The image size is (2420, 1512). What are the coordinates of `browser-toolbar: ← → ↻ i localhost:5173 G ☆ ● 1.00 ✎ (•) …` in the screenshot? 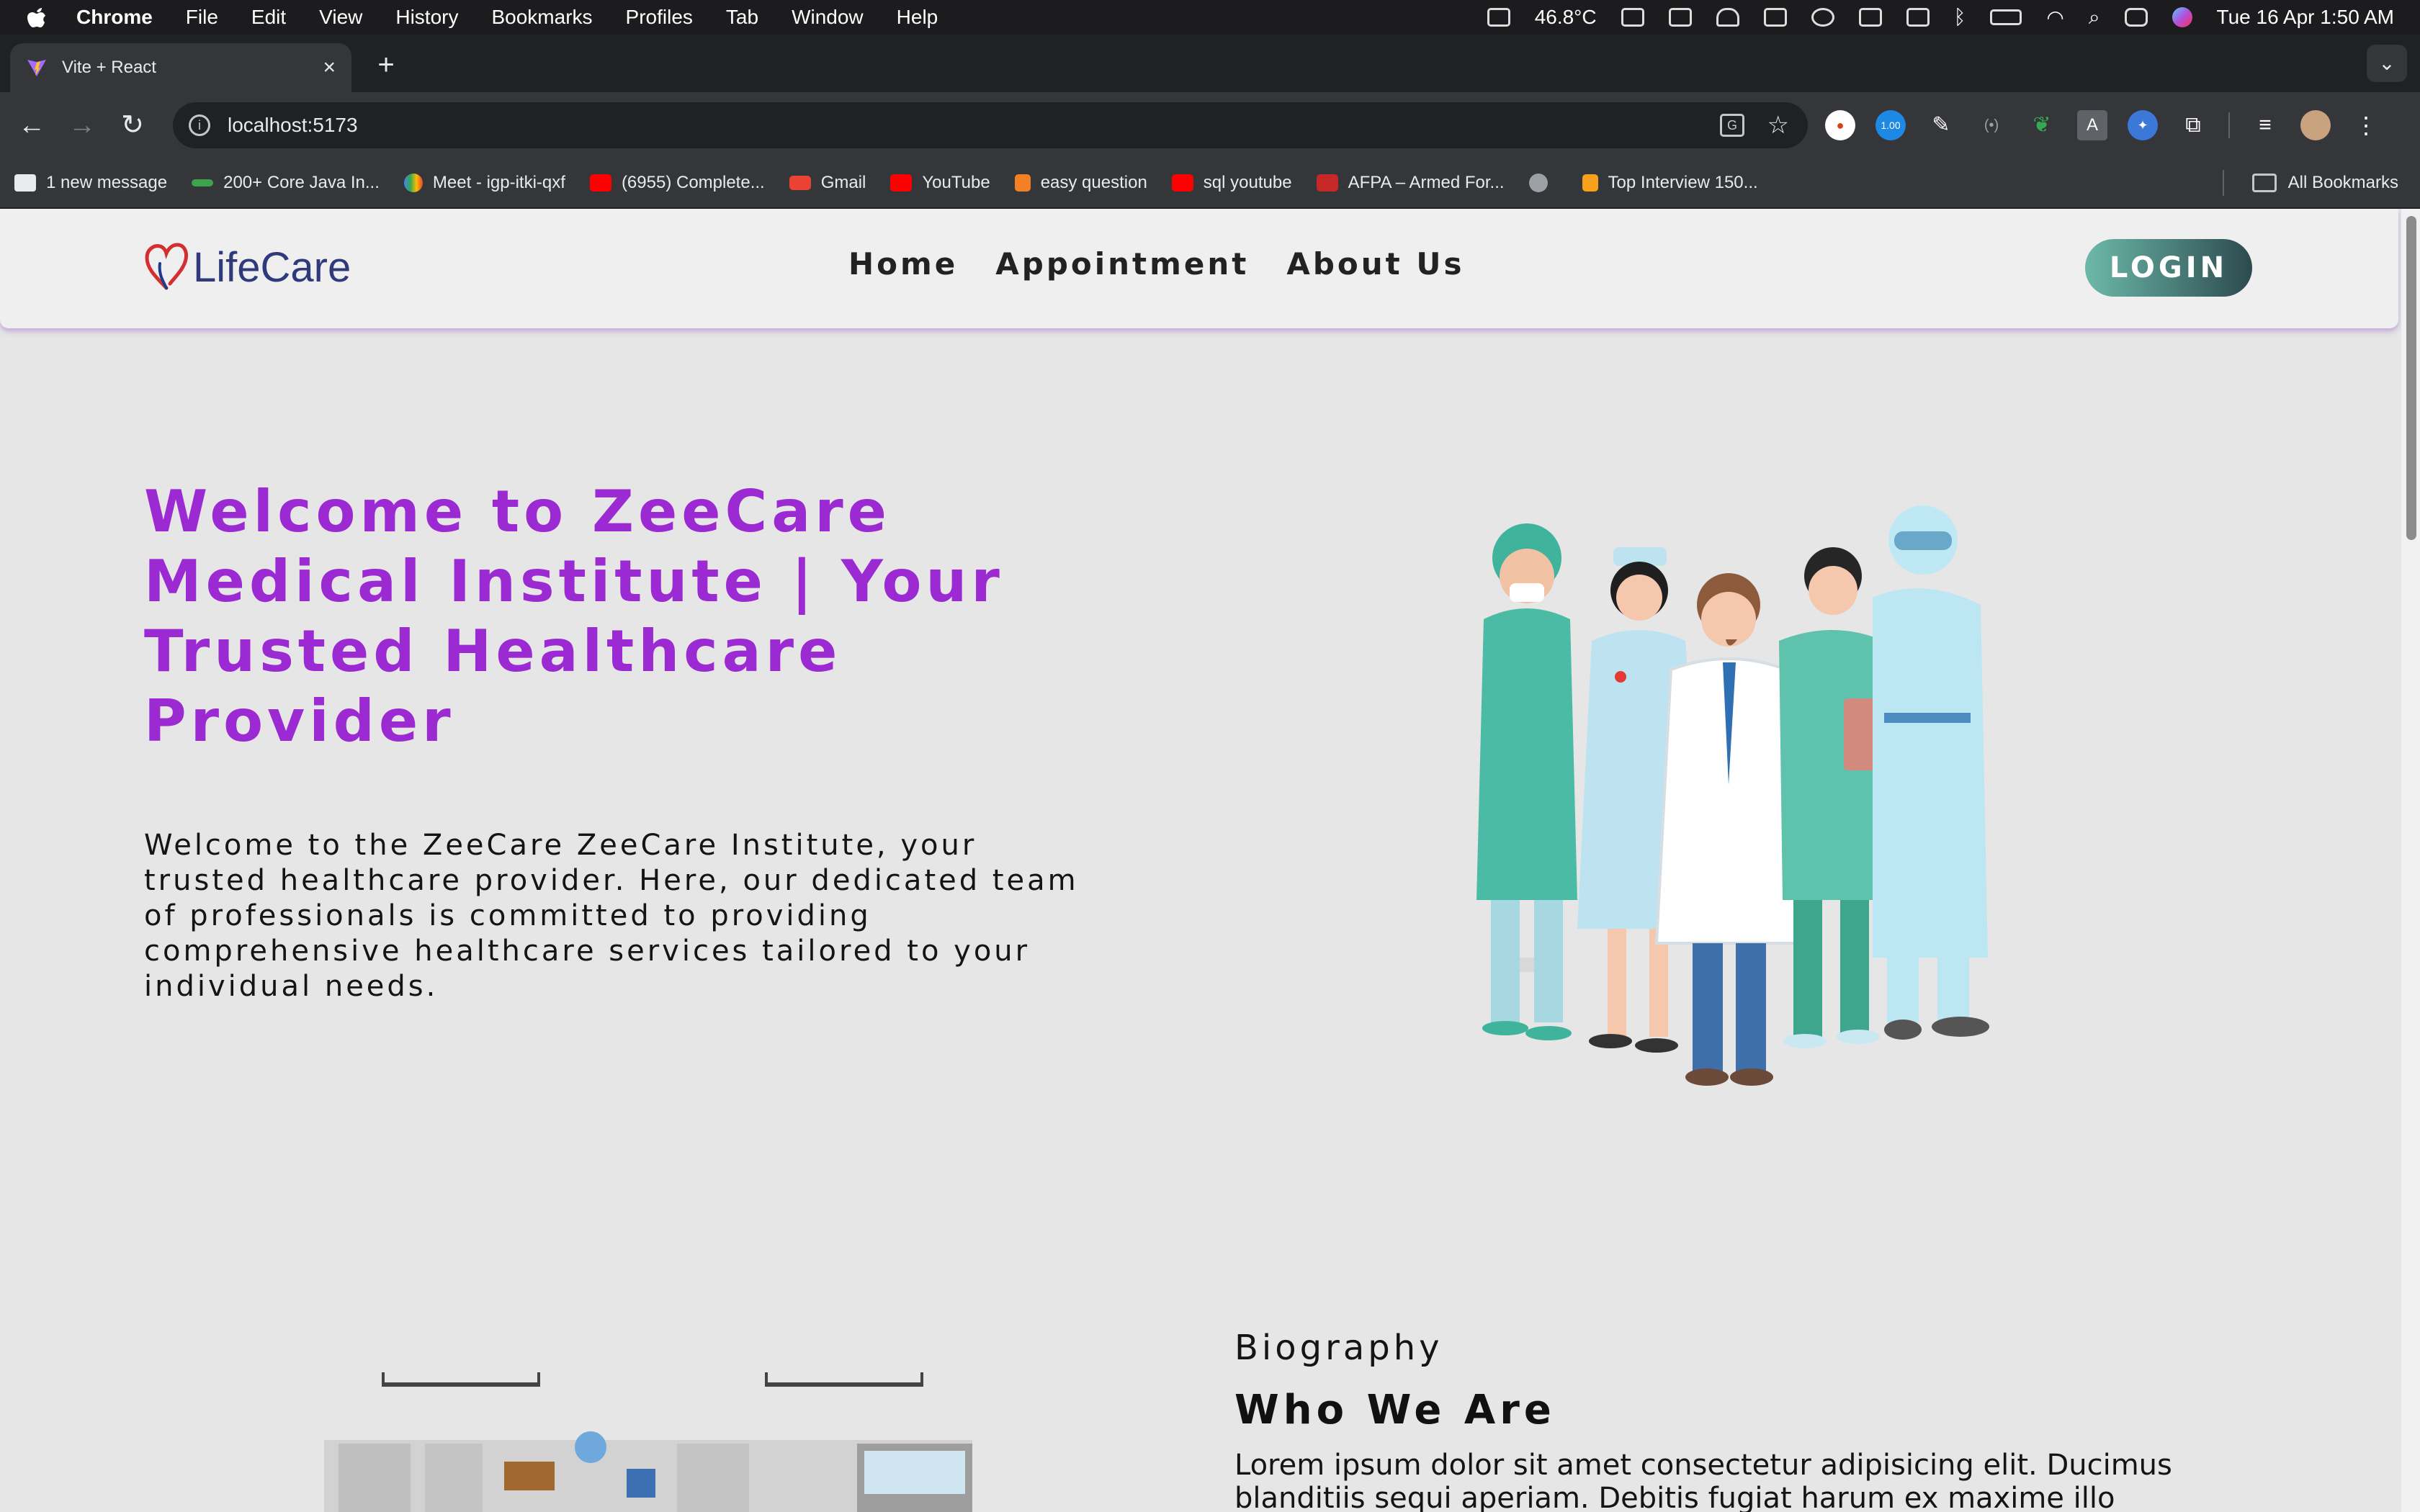 It's located at (1210, 125).